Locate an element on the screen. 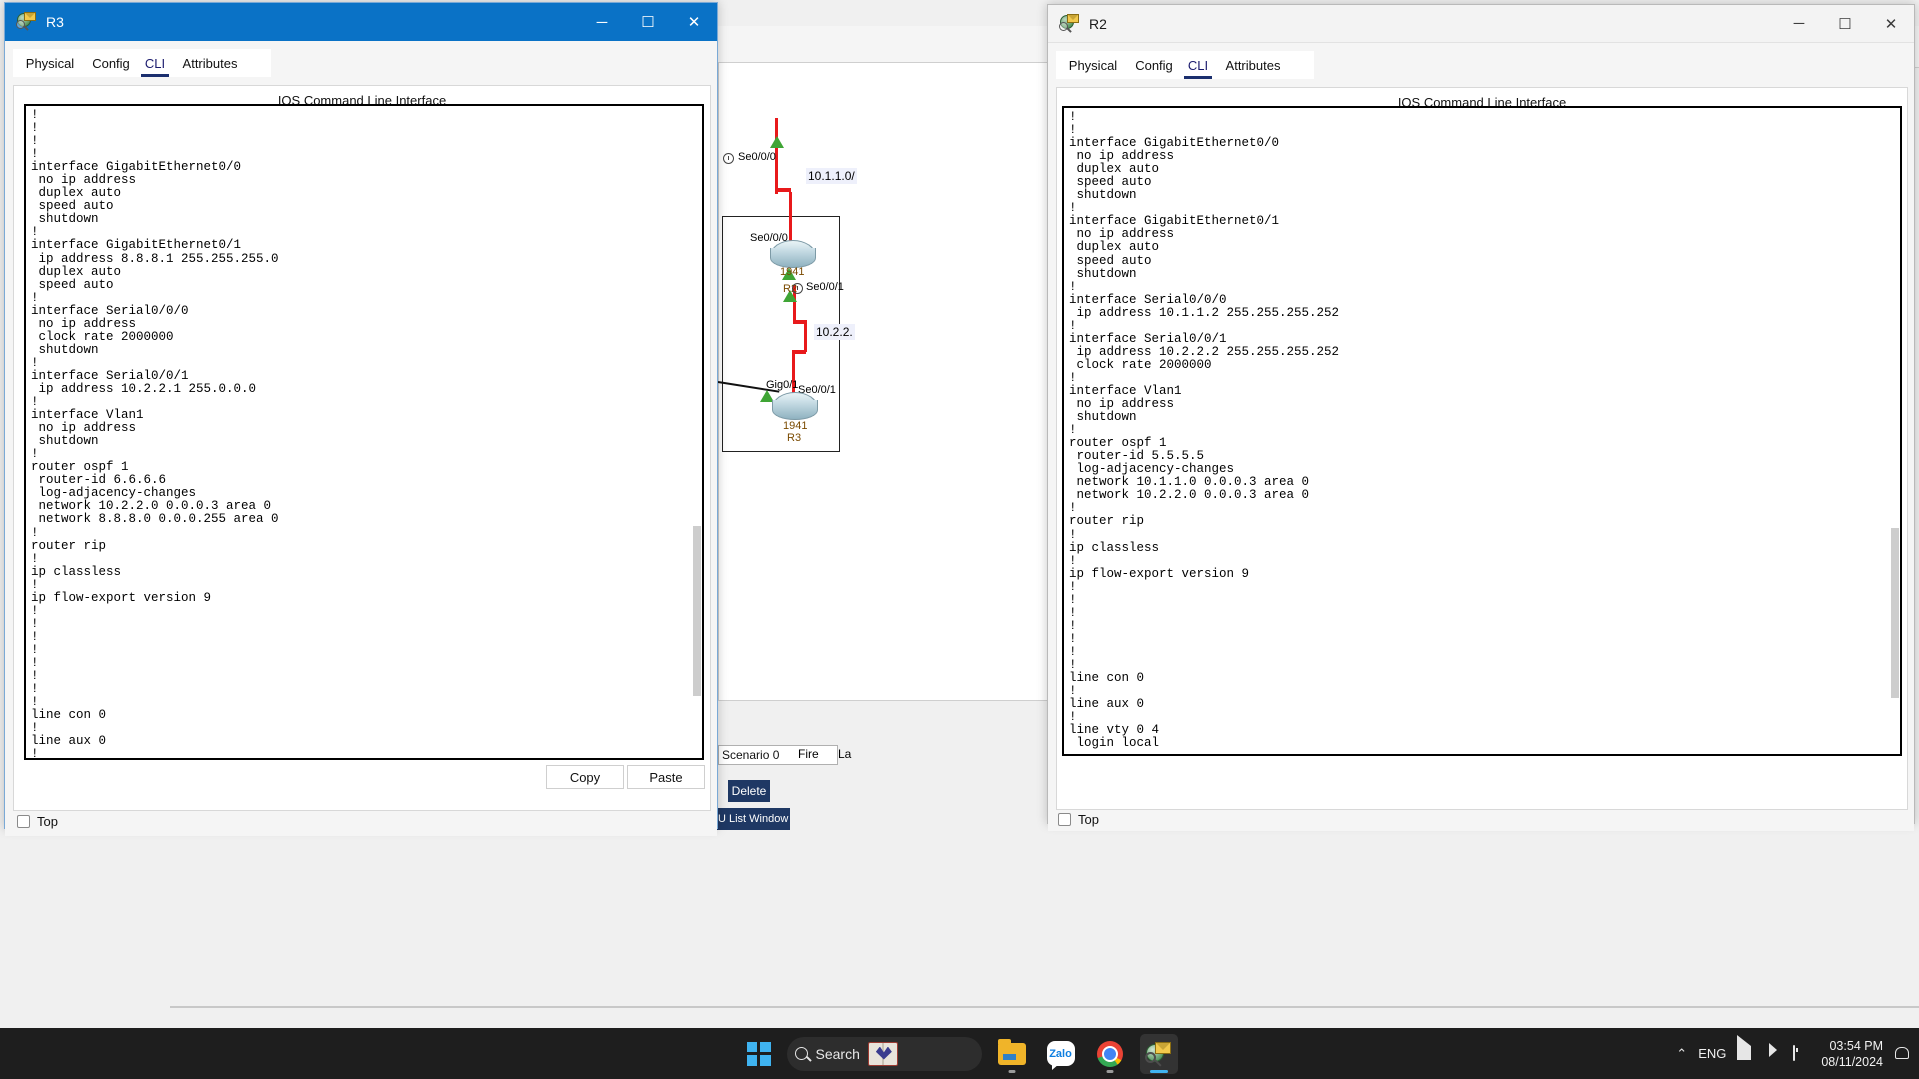 The width and height of the screenshot is (1919, 1079). serial-link-bend is located at coordinates (783, 190).